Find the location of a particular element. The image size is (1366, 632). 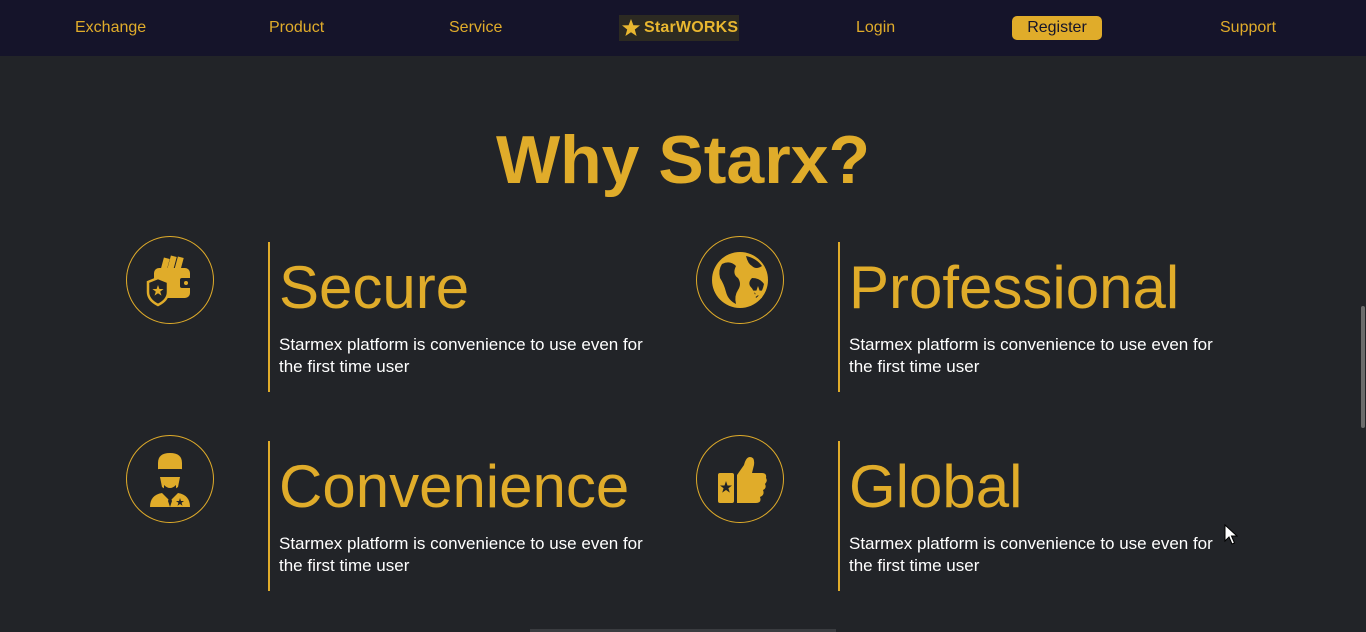

thumbs-up-icon is located at coordinates (742, 480).